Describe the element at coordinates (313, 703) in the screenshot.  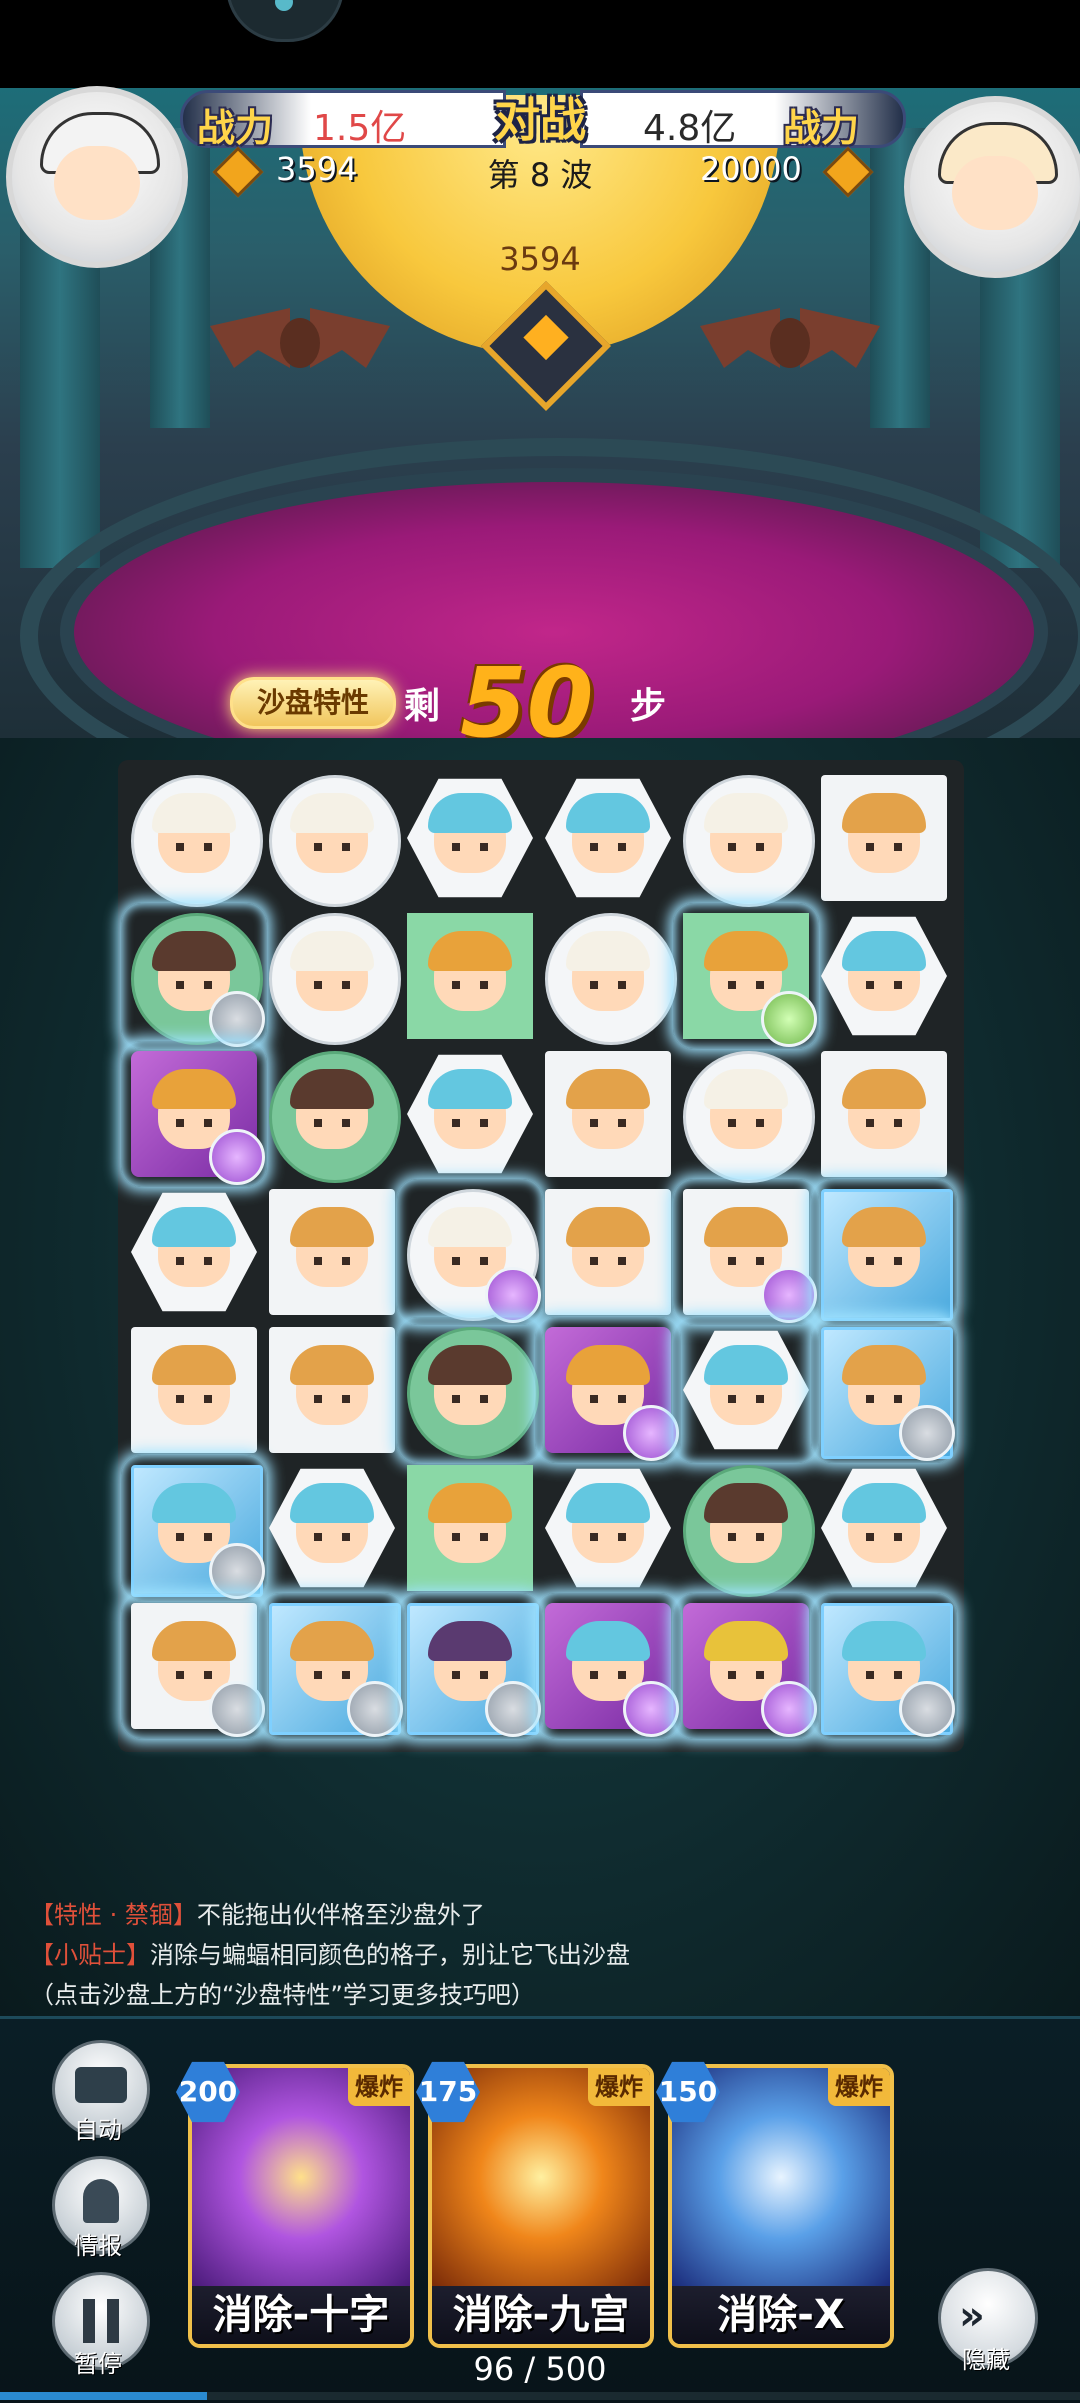
I see `sandbox-trait-button: 沙盘特性` at that location.